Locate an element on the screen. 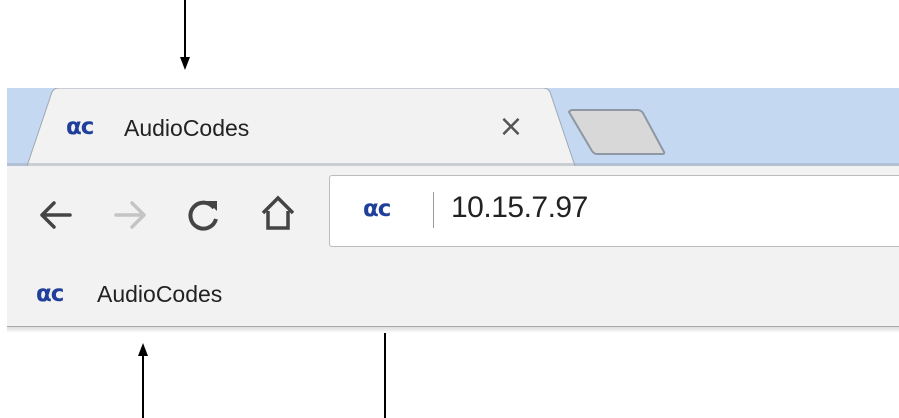 Image resolution: width=899 pixels, height=418 pixels. back-arrow-icon is located at coordinates (56, 215).